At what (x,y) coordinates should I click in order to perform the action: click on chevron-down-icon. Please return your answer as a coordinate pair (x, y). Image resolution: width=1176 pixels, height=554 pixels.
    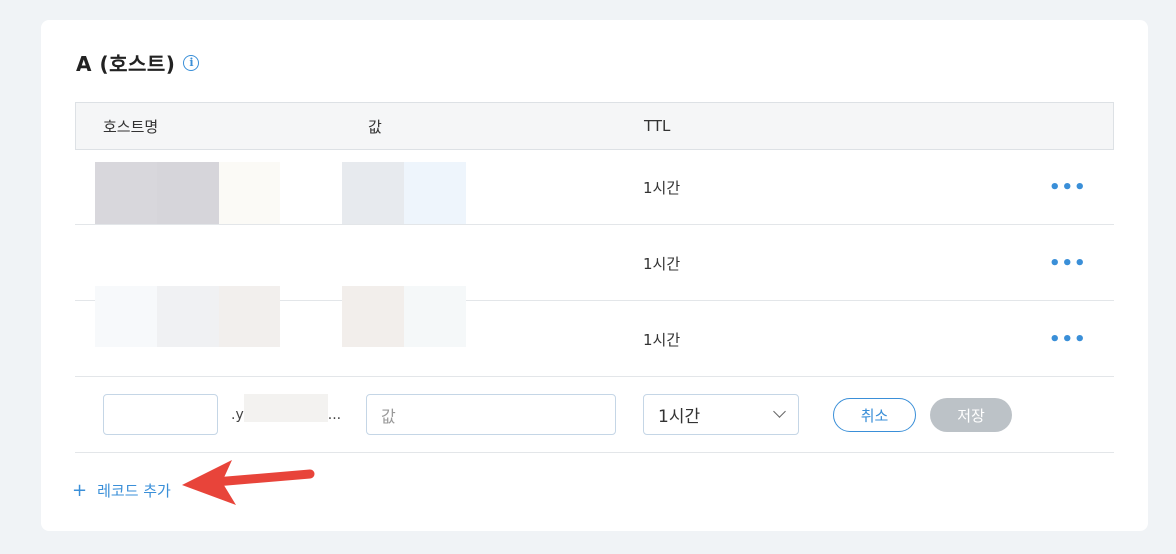
    Looking at the image, I should click on (779, 411).